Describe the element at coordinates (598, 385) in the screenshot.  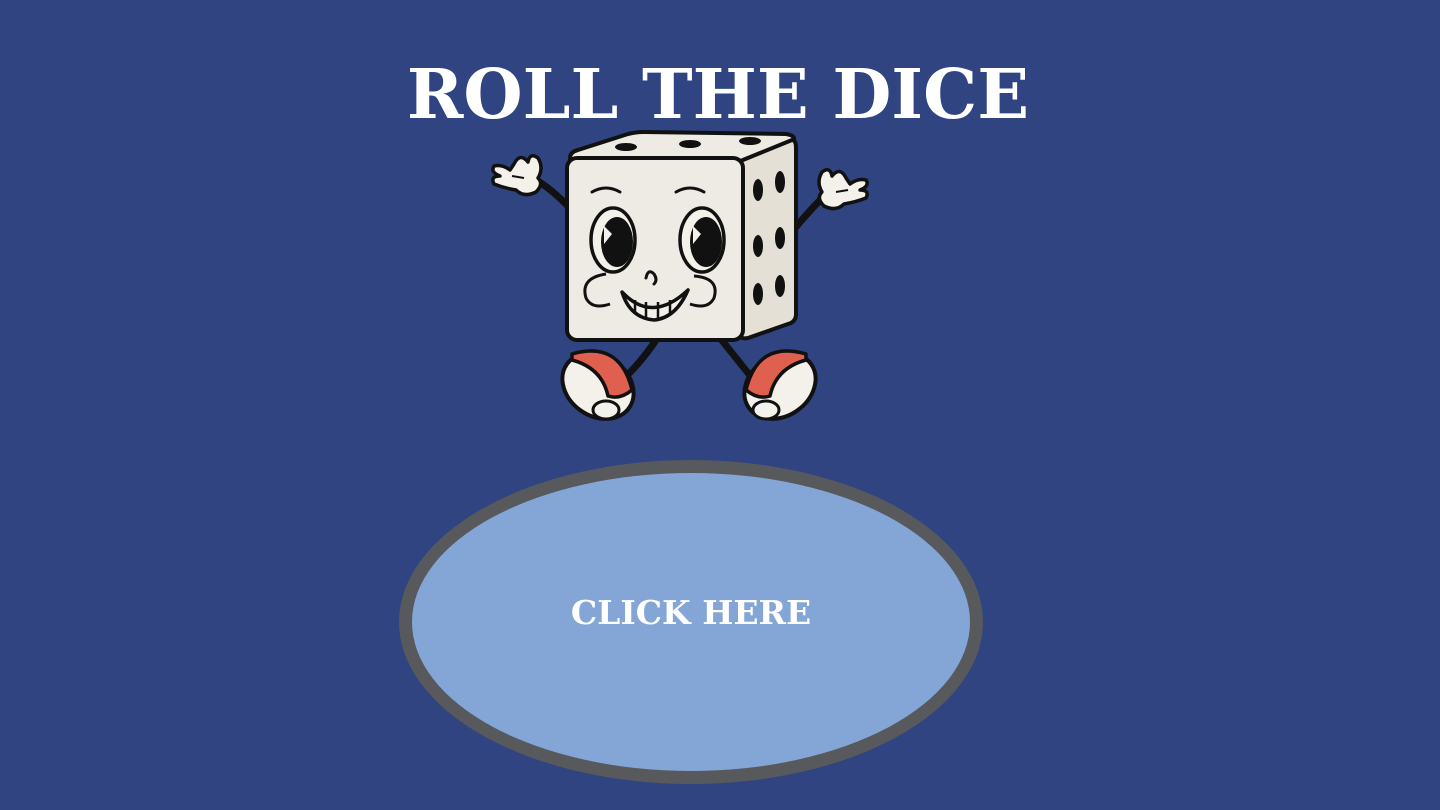
I see `left-shoe` at that location.